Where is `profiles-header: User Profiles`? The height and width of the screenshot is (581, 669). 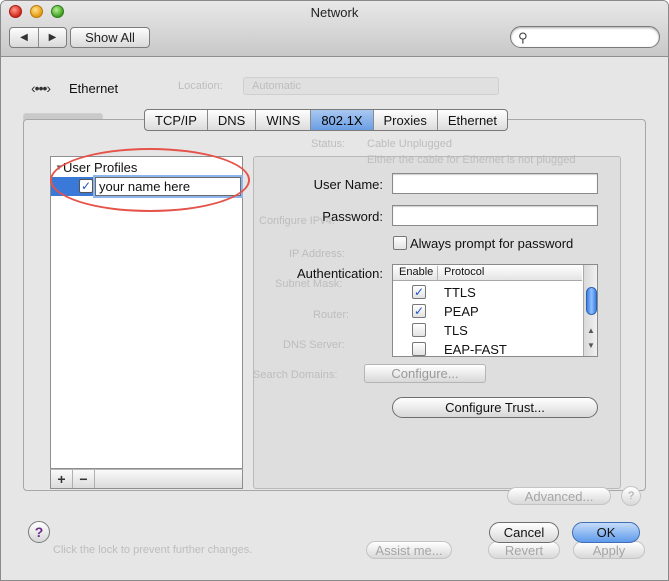 profiles-header: User Profiles is located at coordinates (100, 167).